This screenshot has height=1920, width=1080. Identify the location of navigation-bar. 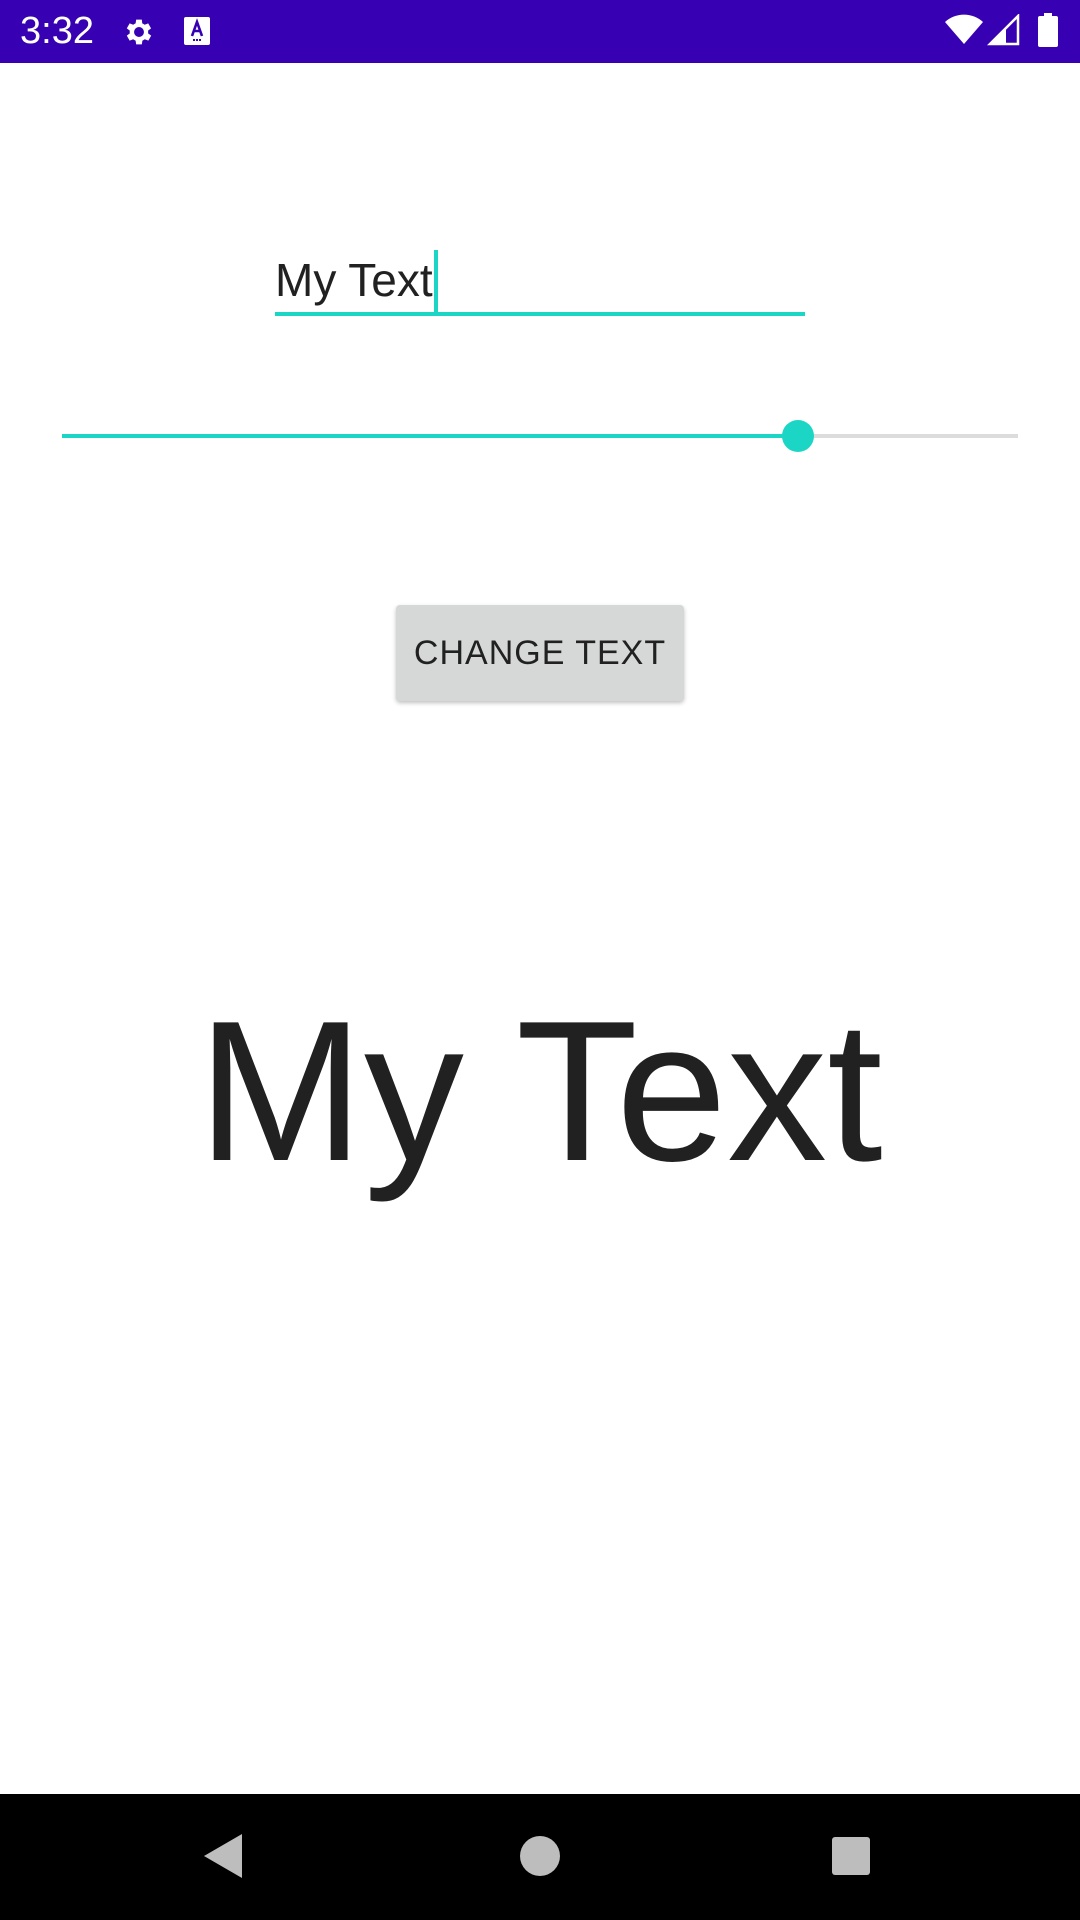
(540, 1857).